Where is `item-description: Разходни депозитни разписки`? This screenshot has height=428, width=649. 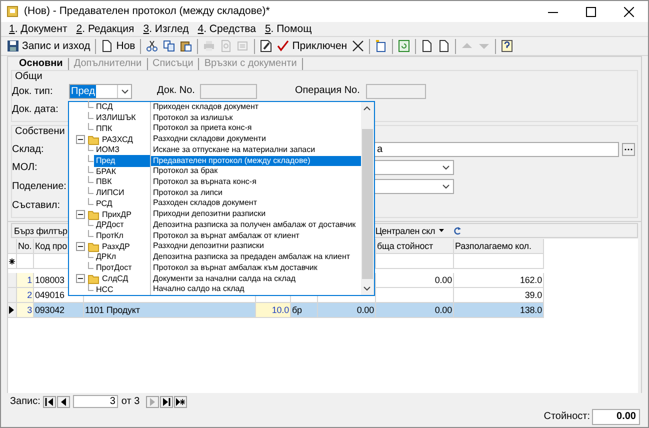
item-description: Разходни депозитни разписки is located at coordinates (256, 246).